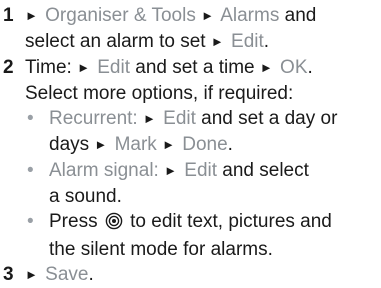 The image size is (381, 288). What do you see at coordinates (8, 274) in the screenshot?
I see `step-number: 3` at bounding box center [8, 274].